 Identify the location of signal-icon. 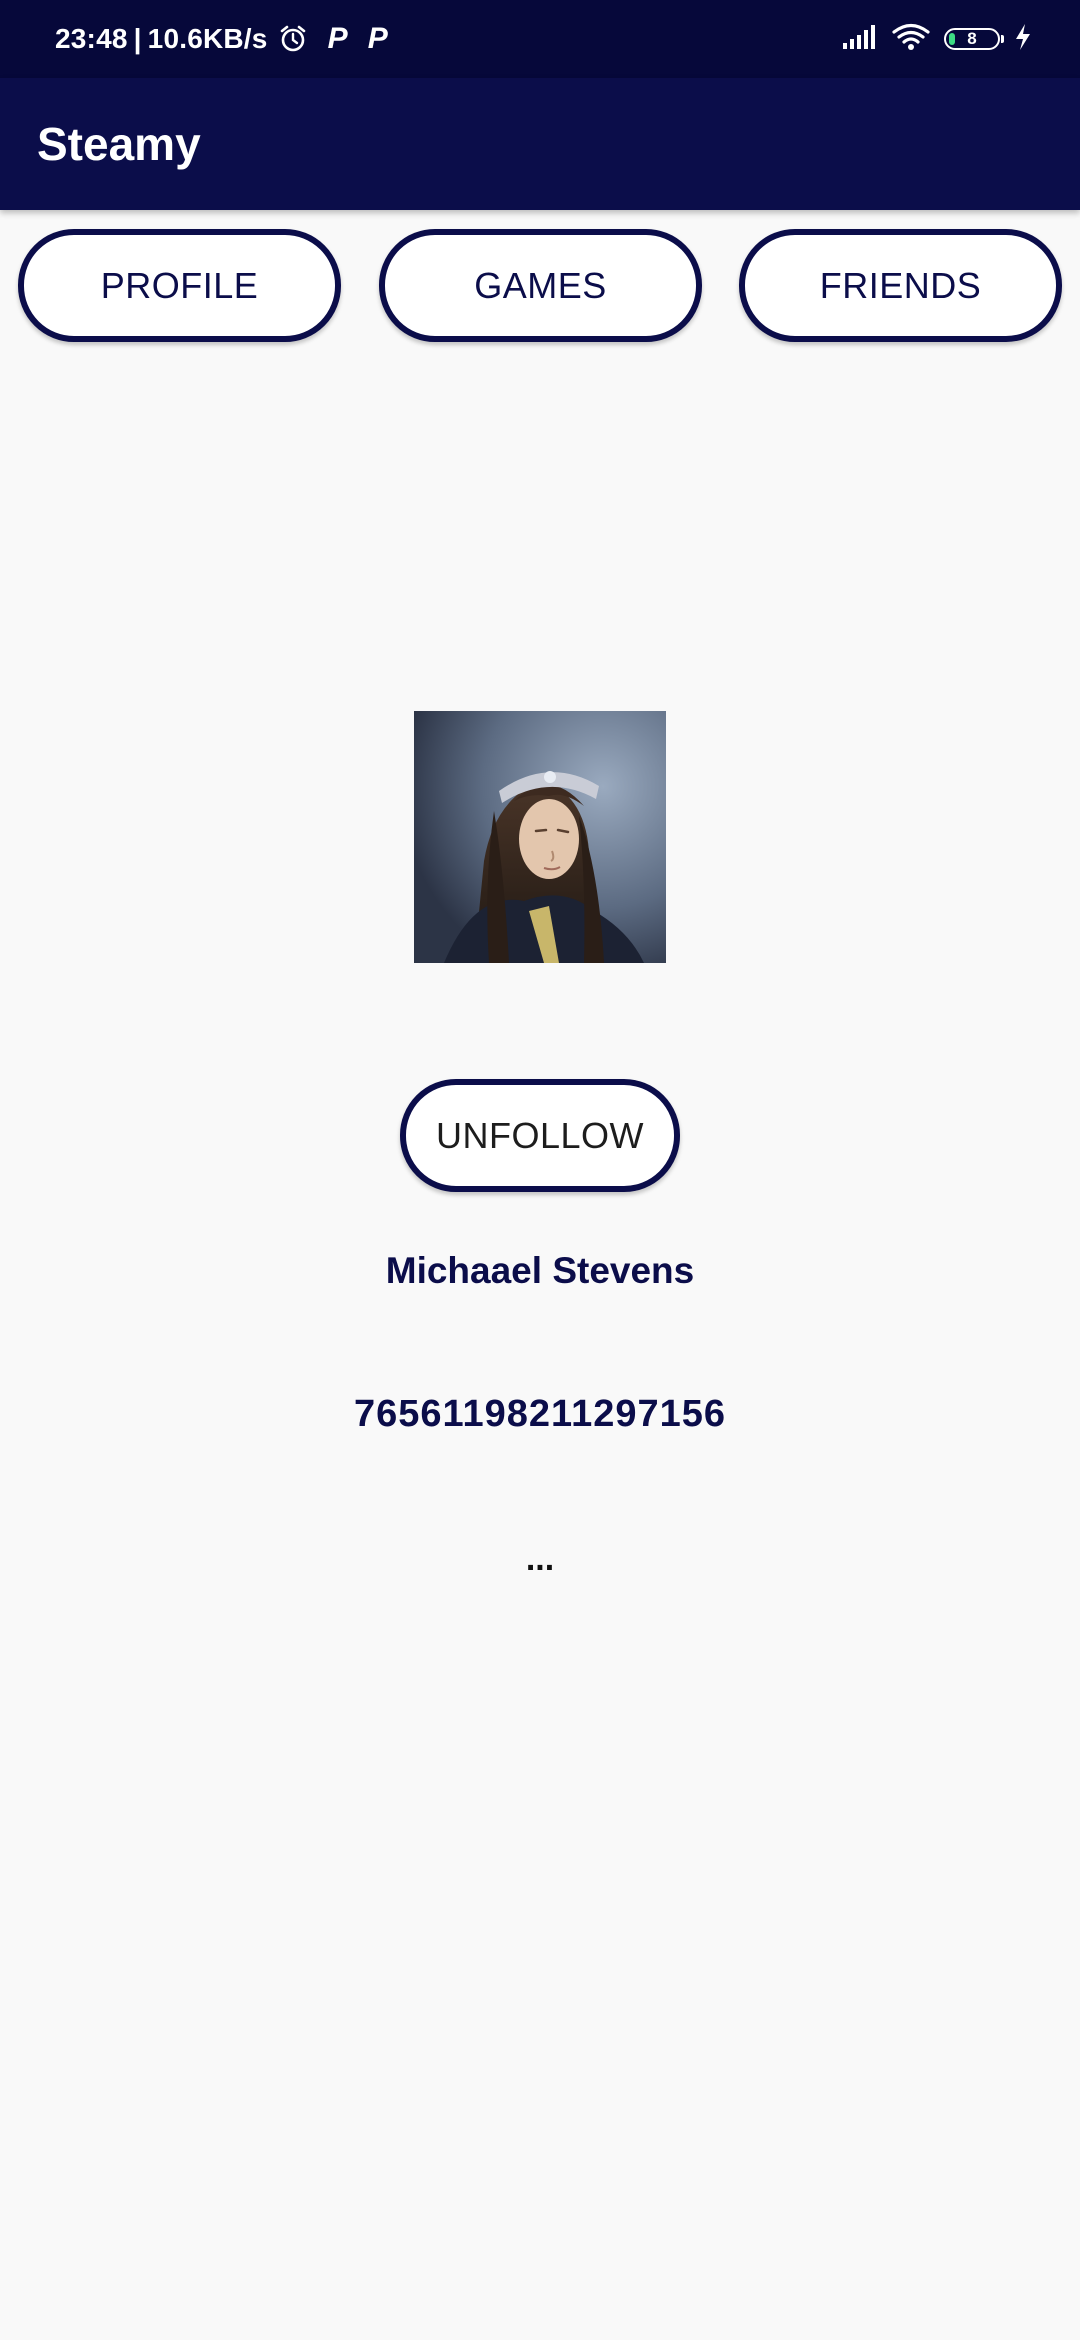
(860, 39).